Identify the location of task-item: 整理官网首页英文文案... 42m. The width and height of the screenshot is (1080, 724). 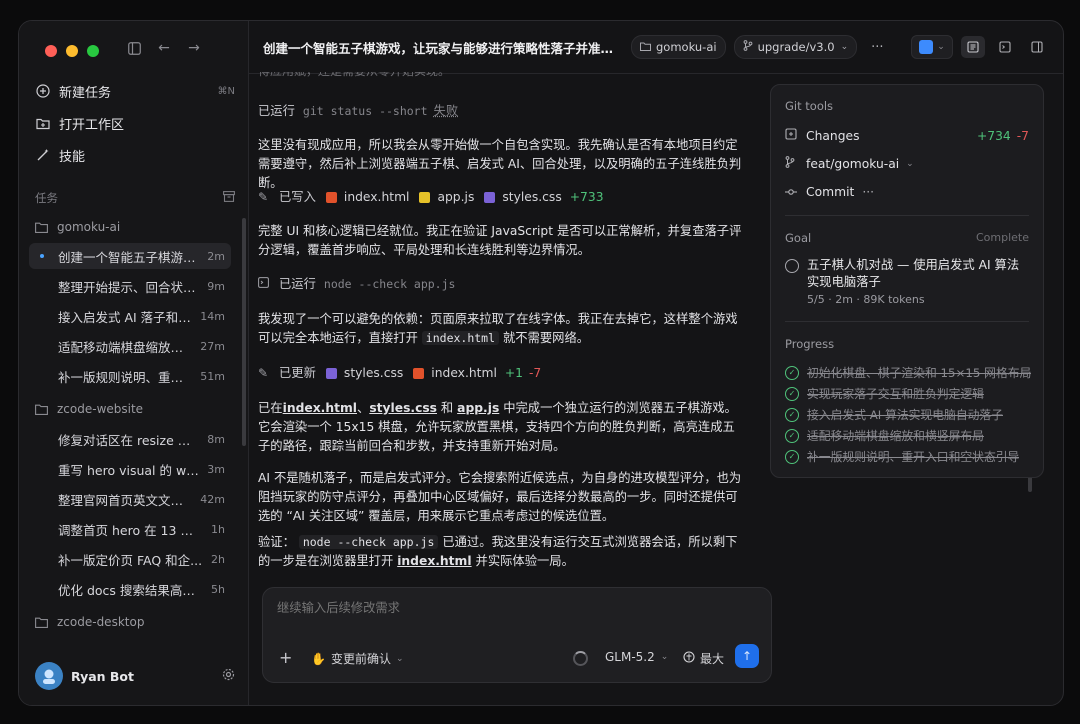
(130, 499).